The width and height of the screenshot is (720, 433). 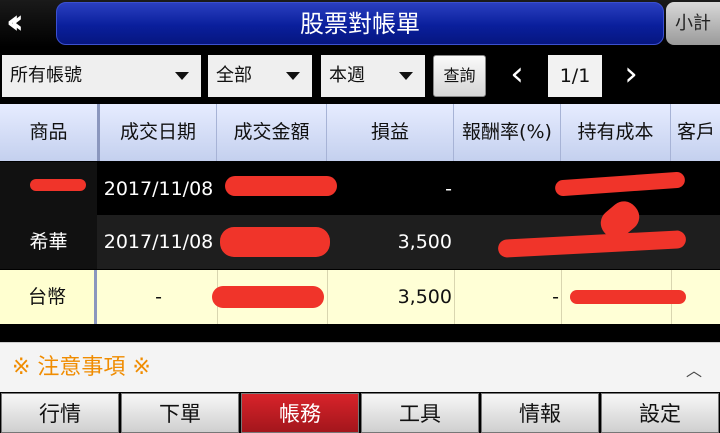 I want to click on page-indicator: 1/1, so click(x=575, y=76).